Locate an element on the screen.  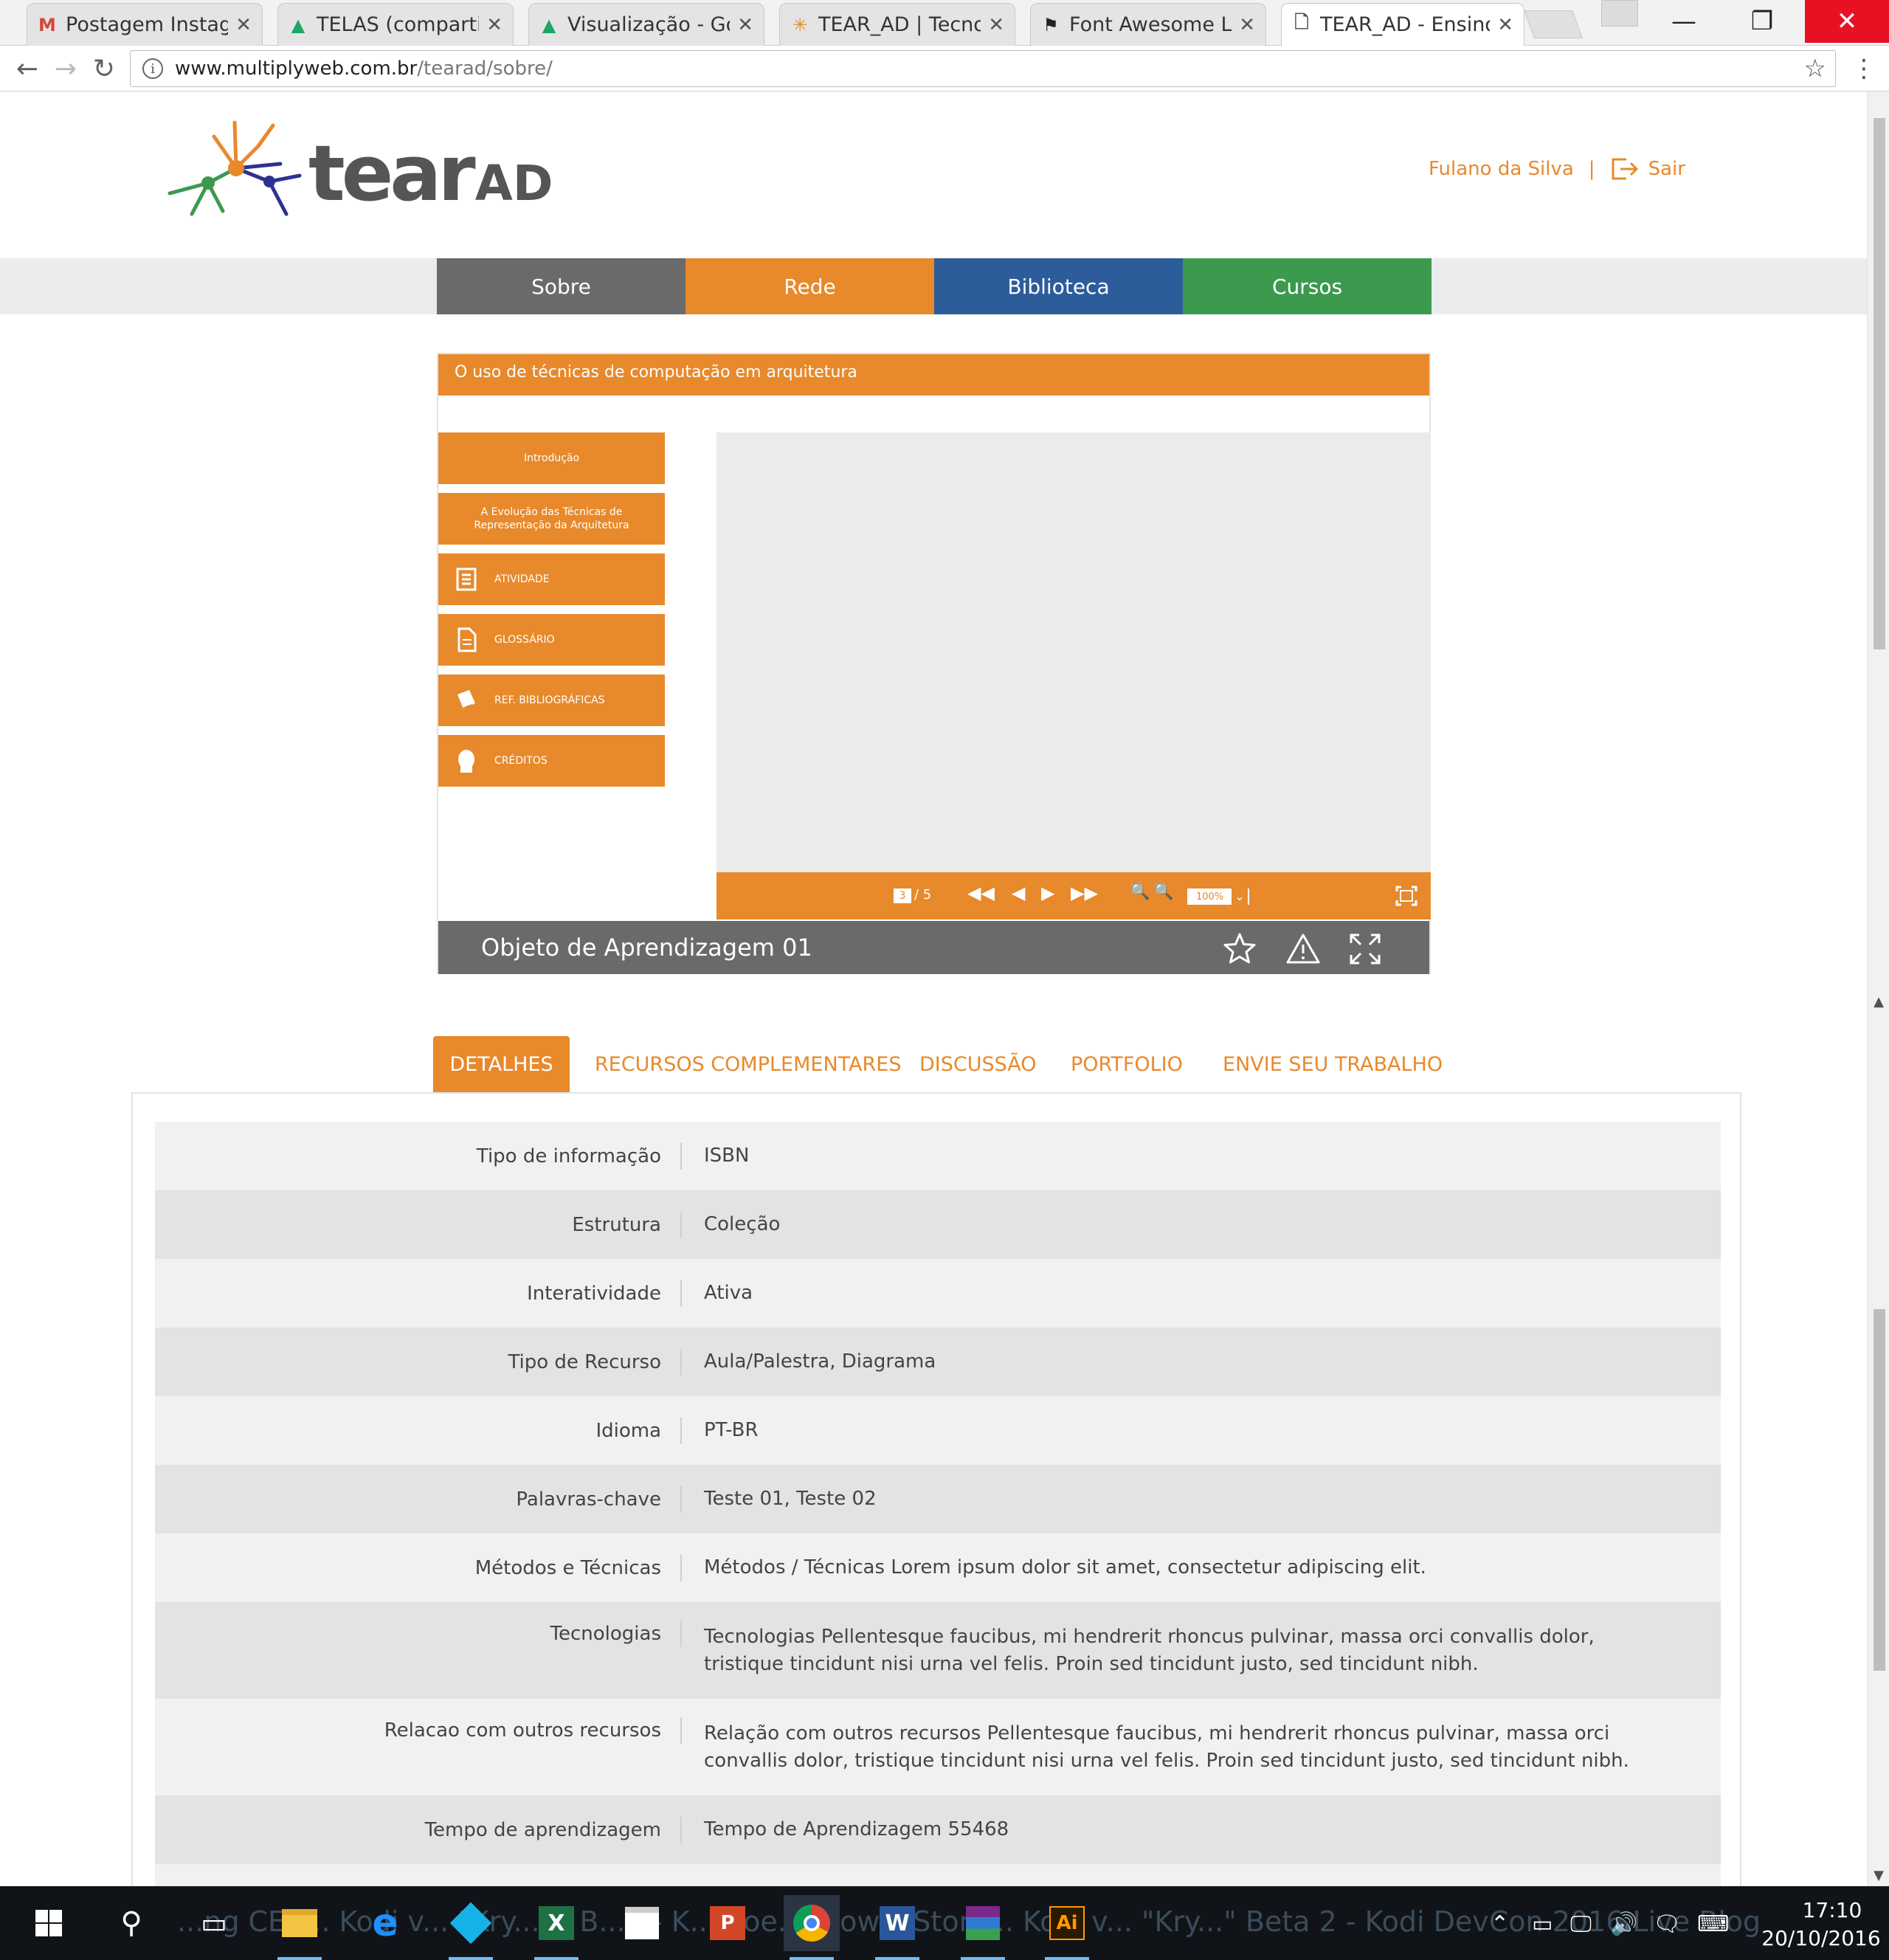
browser-tab-visualizacao: ▲ Visualização - Goo ✕ is located at coordinates (646, 24).